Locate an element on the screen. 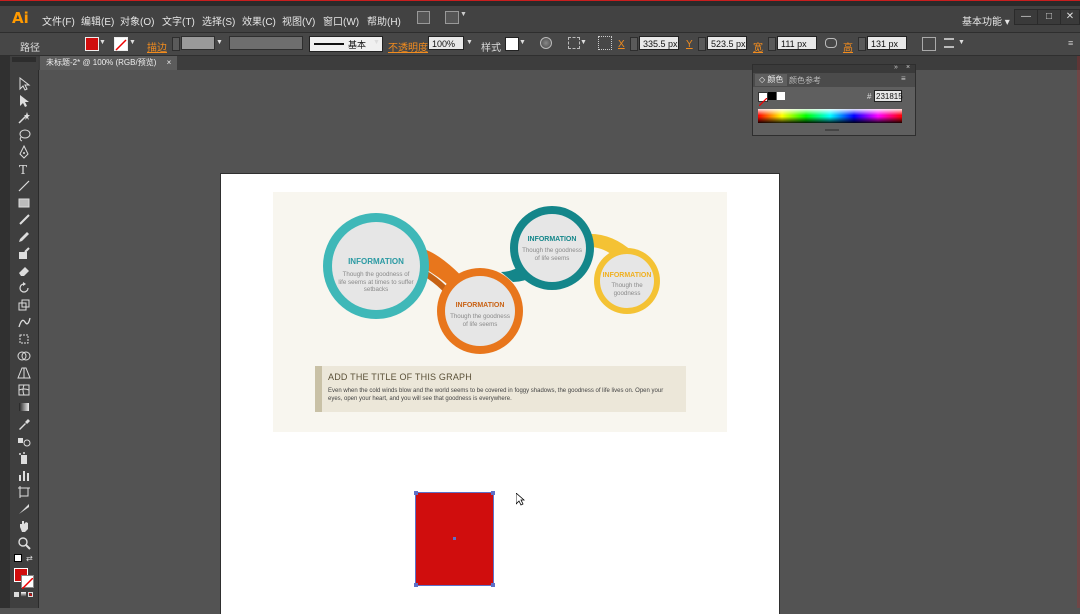  mesh-tool-icon is located at coordinates (24, 390).